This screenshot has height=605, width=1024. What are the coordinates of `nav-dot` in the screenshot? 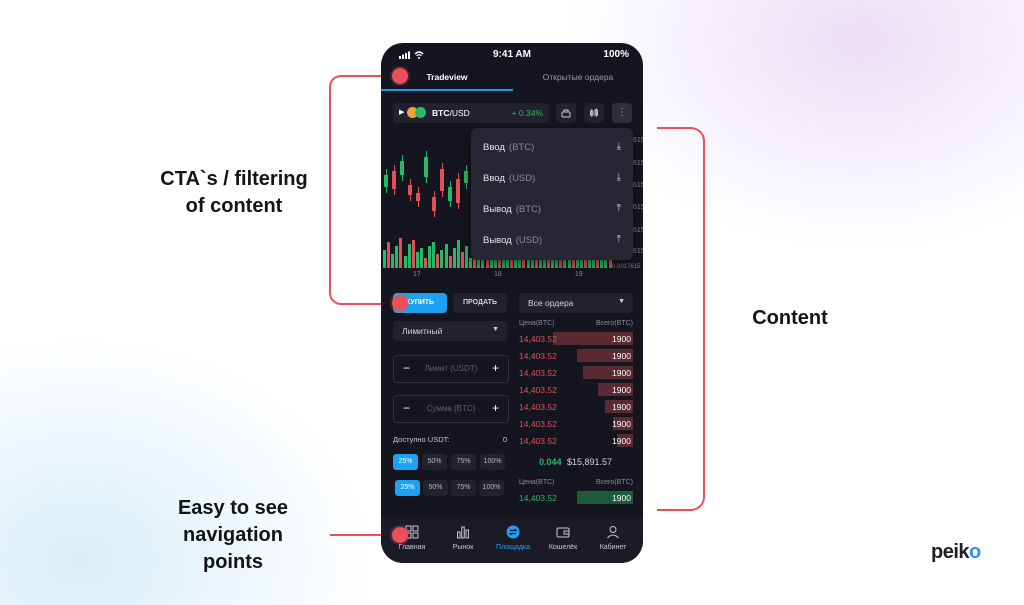 It's located at (400, 535).